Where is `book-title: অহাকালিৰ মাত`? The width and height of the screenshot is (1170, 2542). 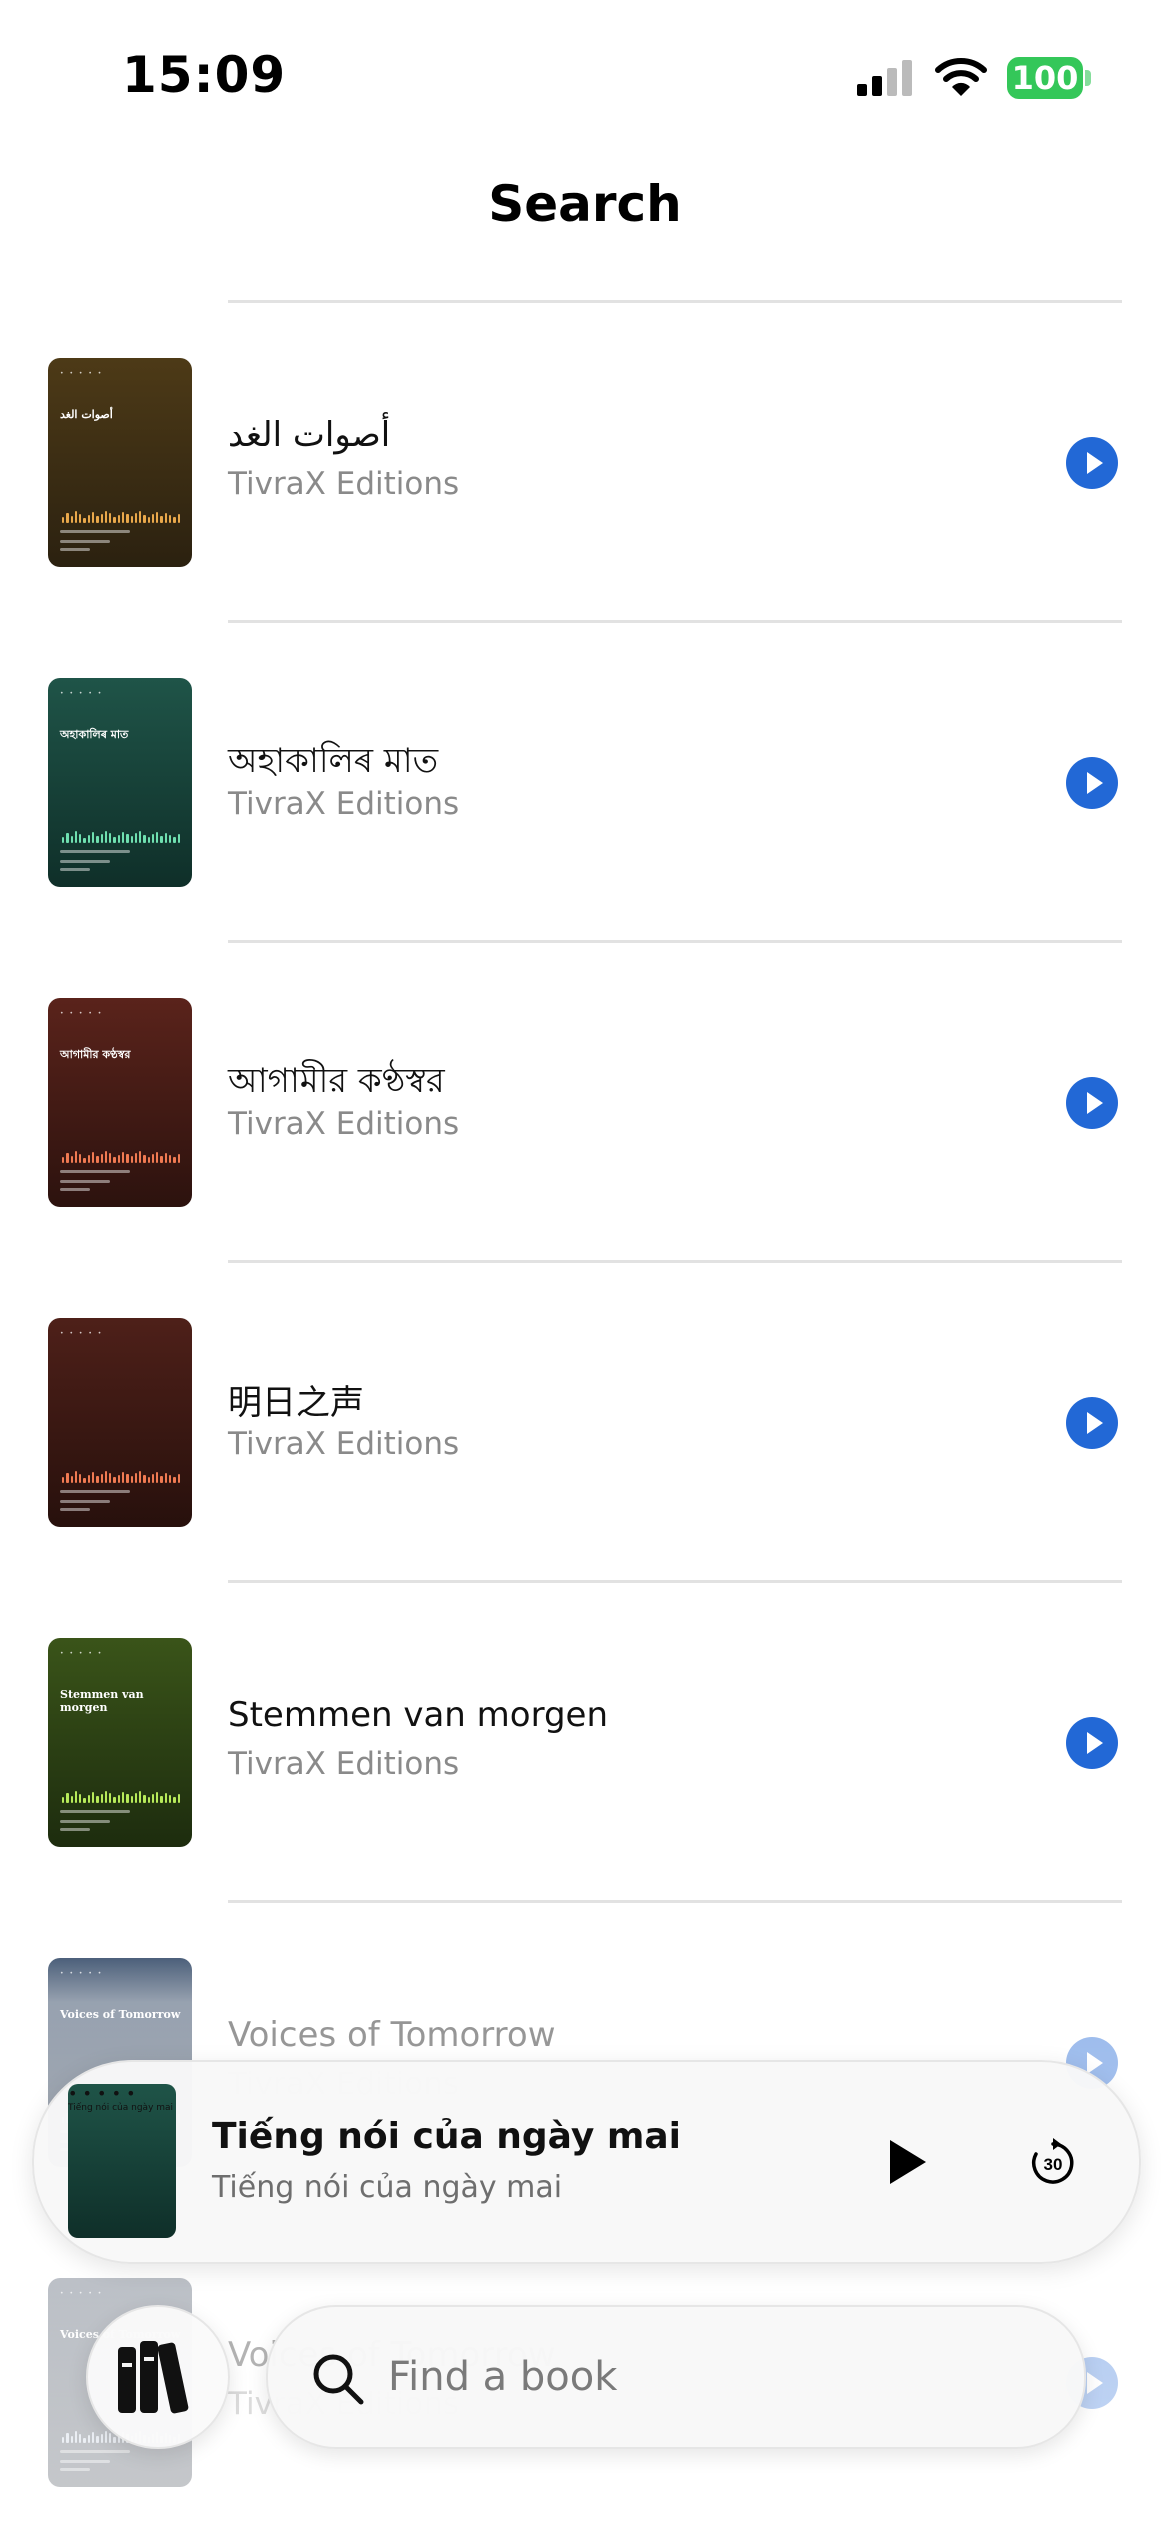 book-title: অহাকালিৰ মাত is located at coordinates (333, 761).